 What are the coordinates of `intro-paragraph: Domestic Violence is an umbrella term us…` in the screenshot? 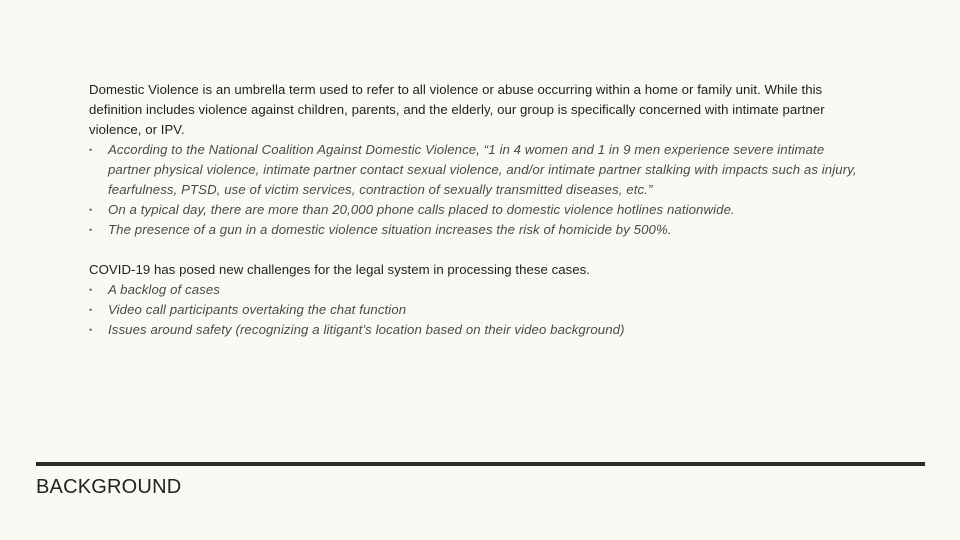 It's located at (457, 109).